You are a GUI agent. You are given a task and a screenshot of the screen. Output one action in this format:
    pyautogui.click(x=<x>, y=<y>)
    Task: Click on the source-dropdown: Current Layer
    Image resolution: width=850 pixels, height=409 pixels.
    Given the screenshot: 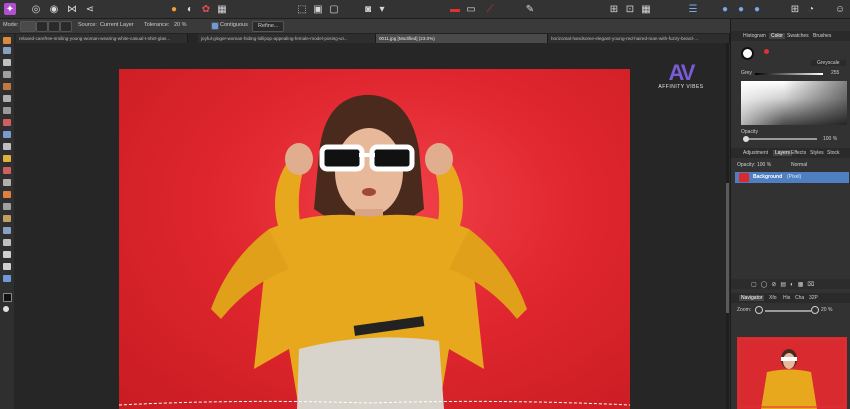 What is the action you would take?
    pyautogui.click(x=117, y=25)
    